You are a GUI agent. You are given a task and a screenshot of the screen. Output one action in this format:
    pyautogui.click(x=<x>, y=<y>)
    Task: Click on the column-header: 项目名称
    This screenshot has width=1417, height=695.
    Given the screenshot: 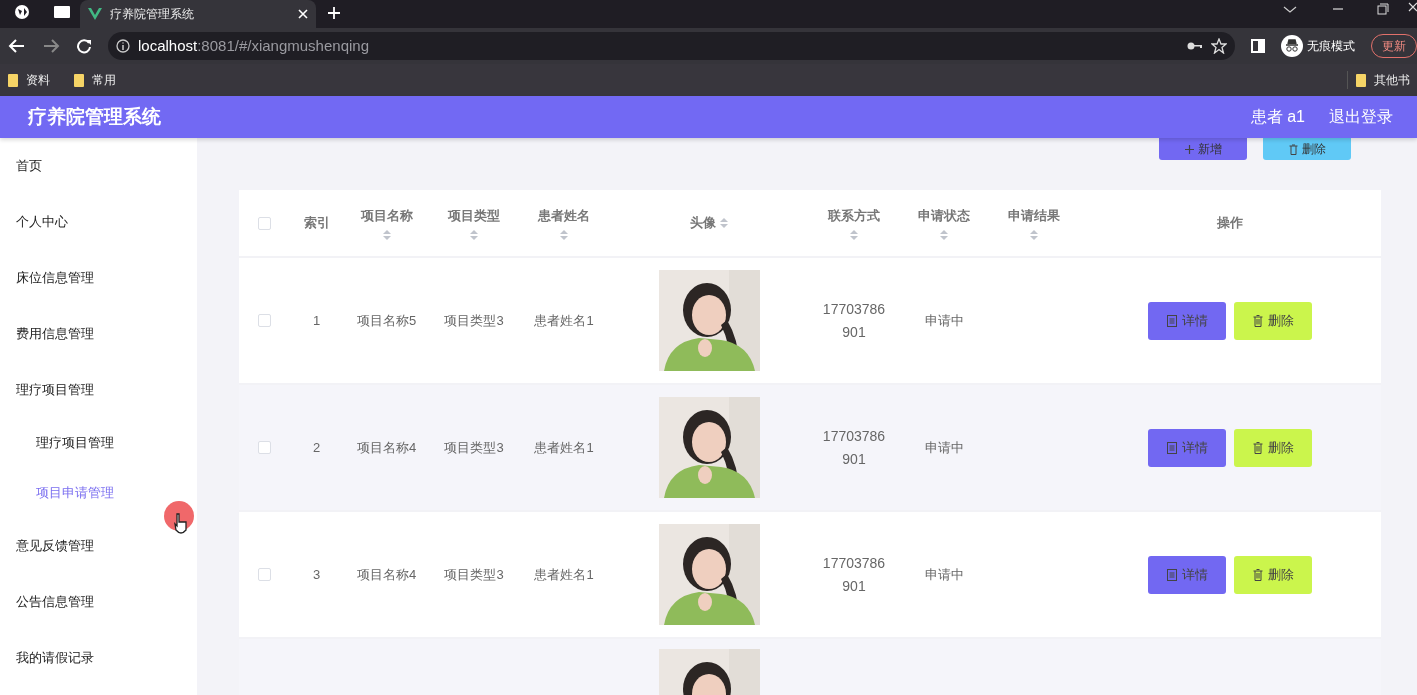 What is the action you would take?
    pyautogui.click(x=386, y=223)
    